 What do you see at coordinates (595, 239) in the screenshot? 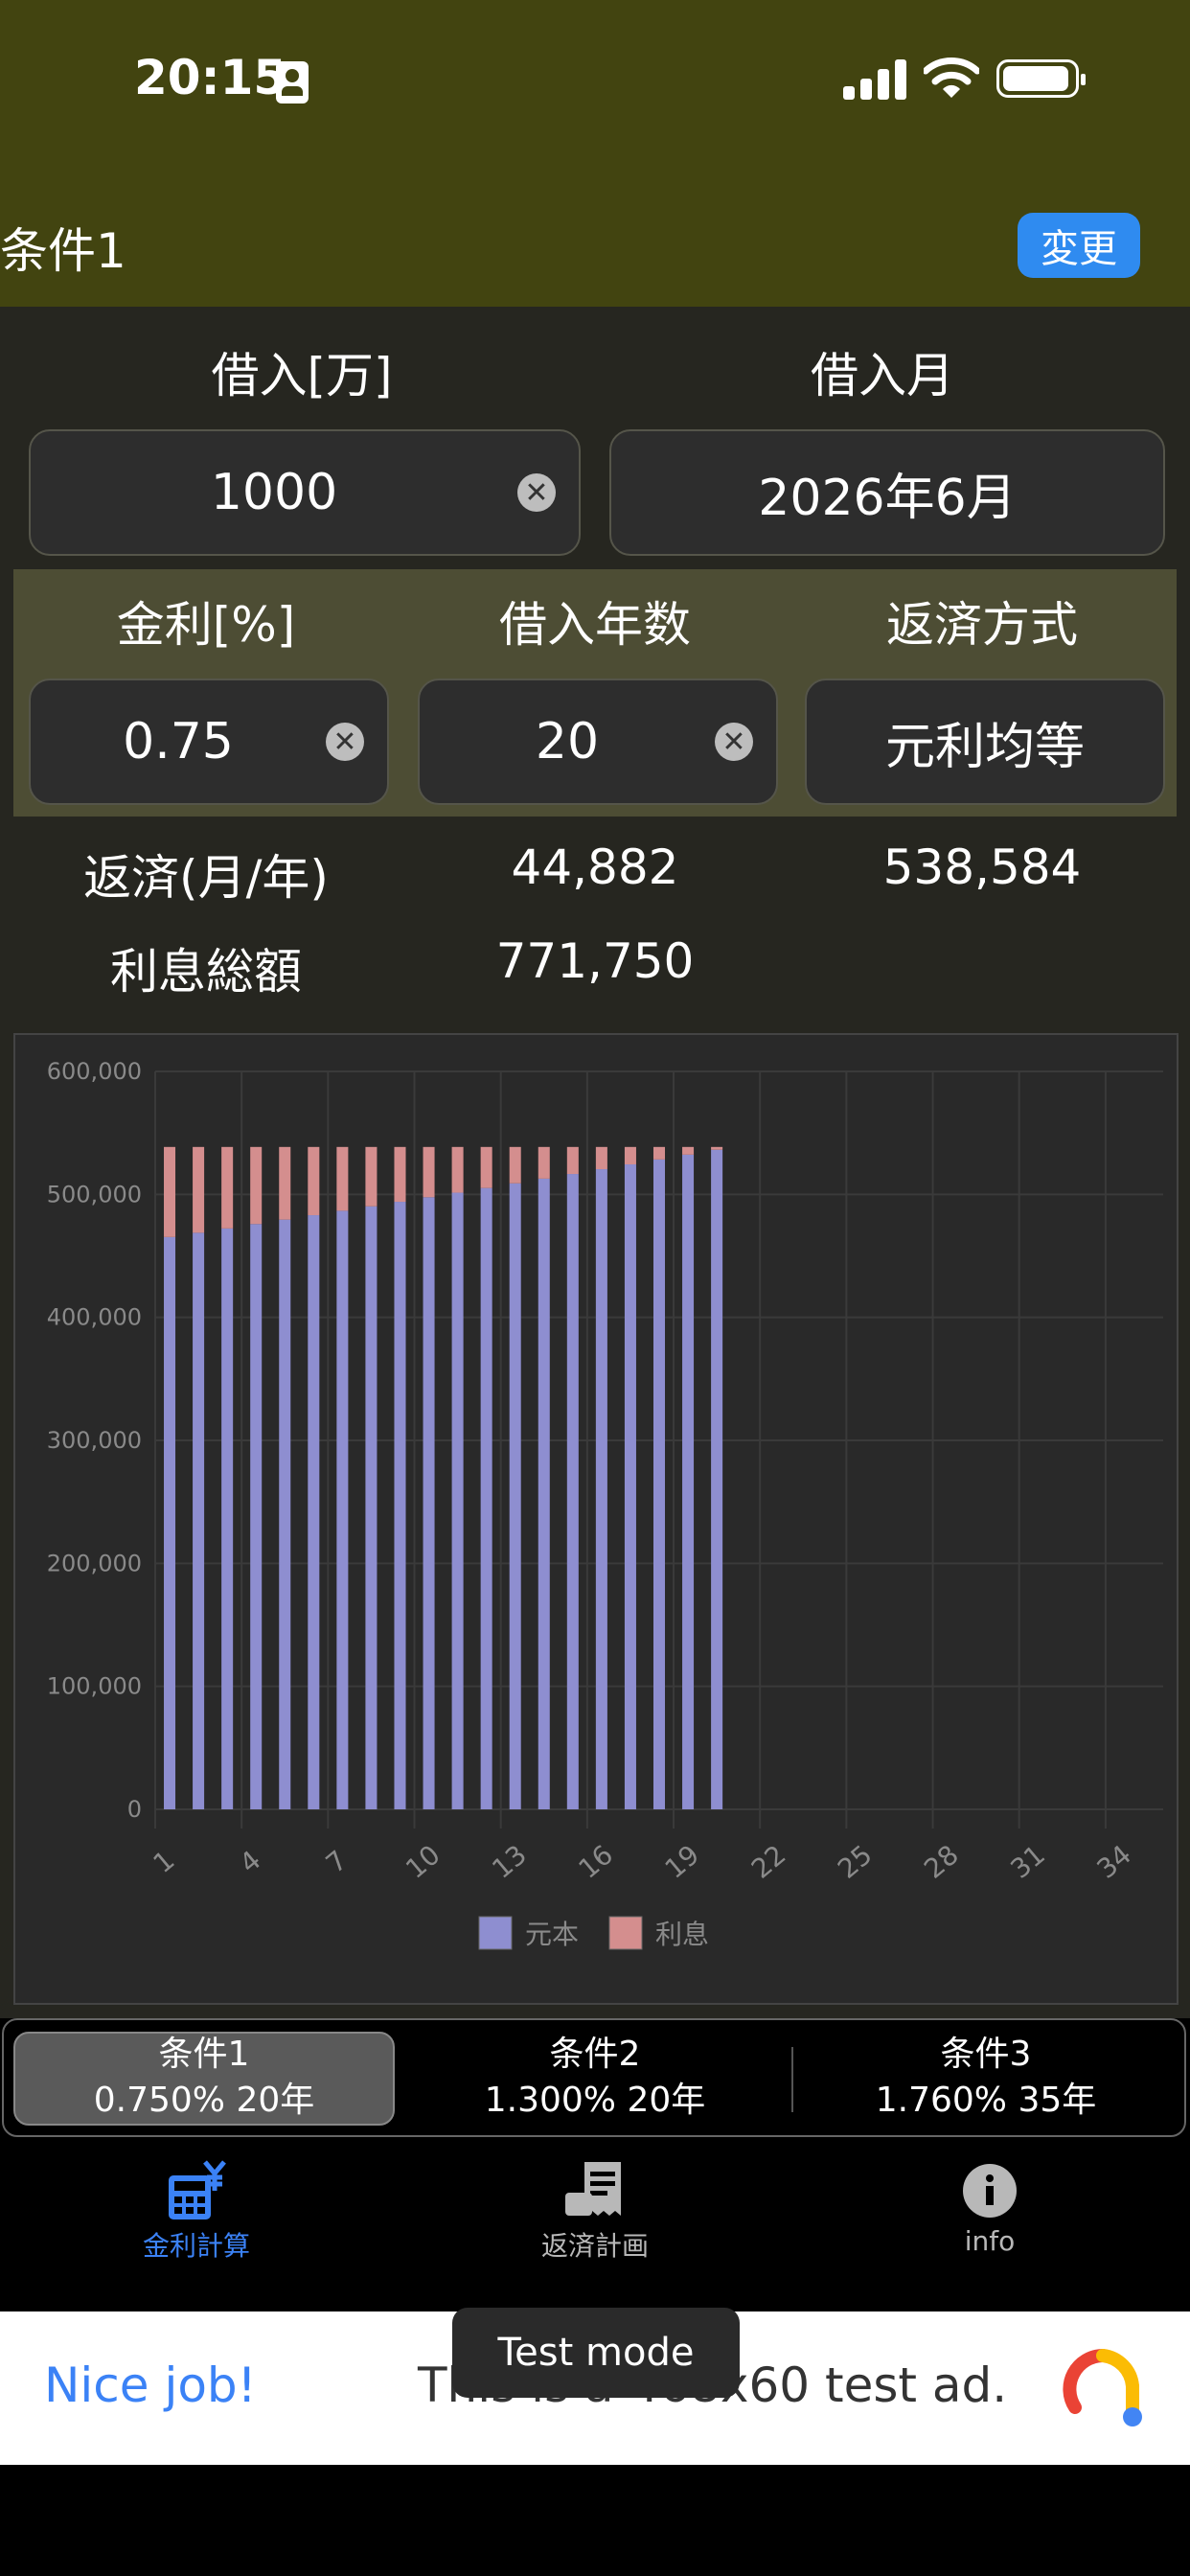
I see `header-bar` at bounding box center [595, 239].